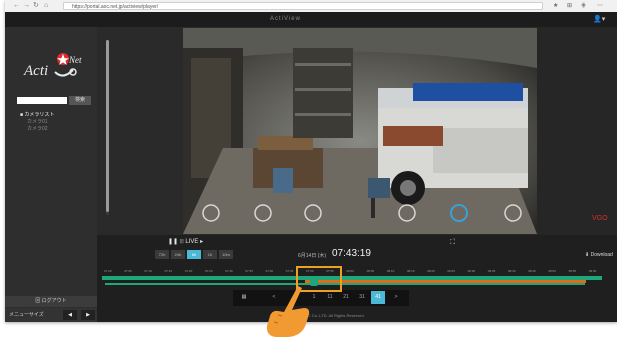 The image size is (617, 345). What do you see at coordinates (599, 255) in the screenshot?
I see `download-button: ⬇ Download` at bounding box center [599, 255].